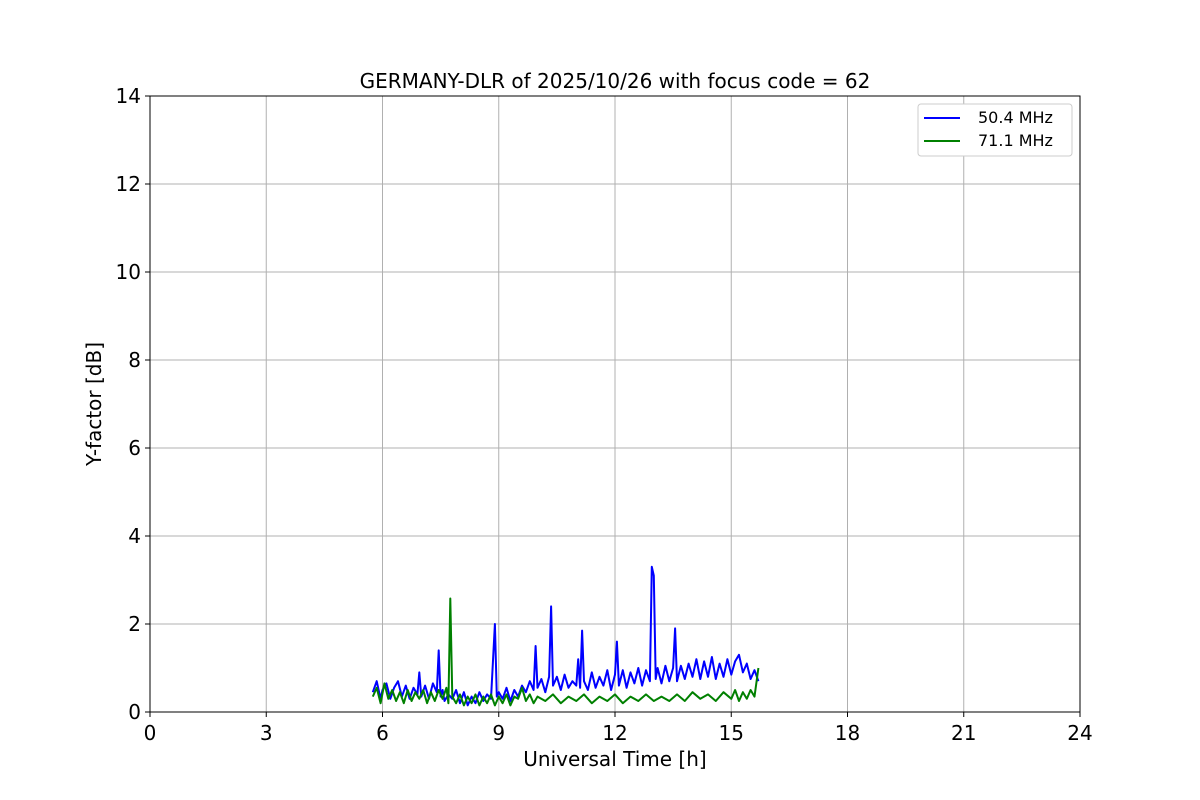 The width and height of the screenshot is (1200, 800). I want to click on x-tick-label: 0, so click(150, 733).